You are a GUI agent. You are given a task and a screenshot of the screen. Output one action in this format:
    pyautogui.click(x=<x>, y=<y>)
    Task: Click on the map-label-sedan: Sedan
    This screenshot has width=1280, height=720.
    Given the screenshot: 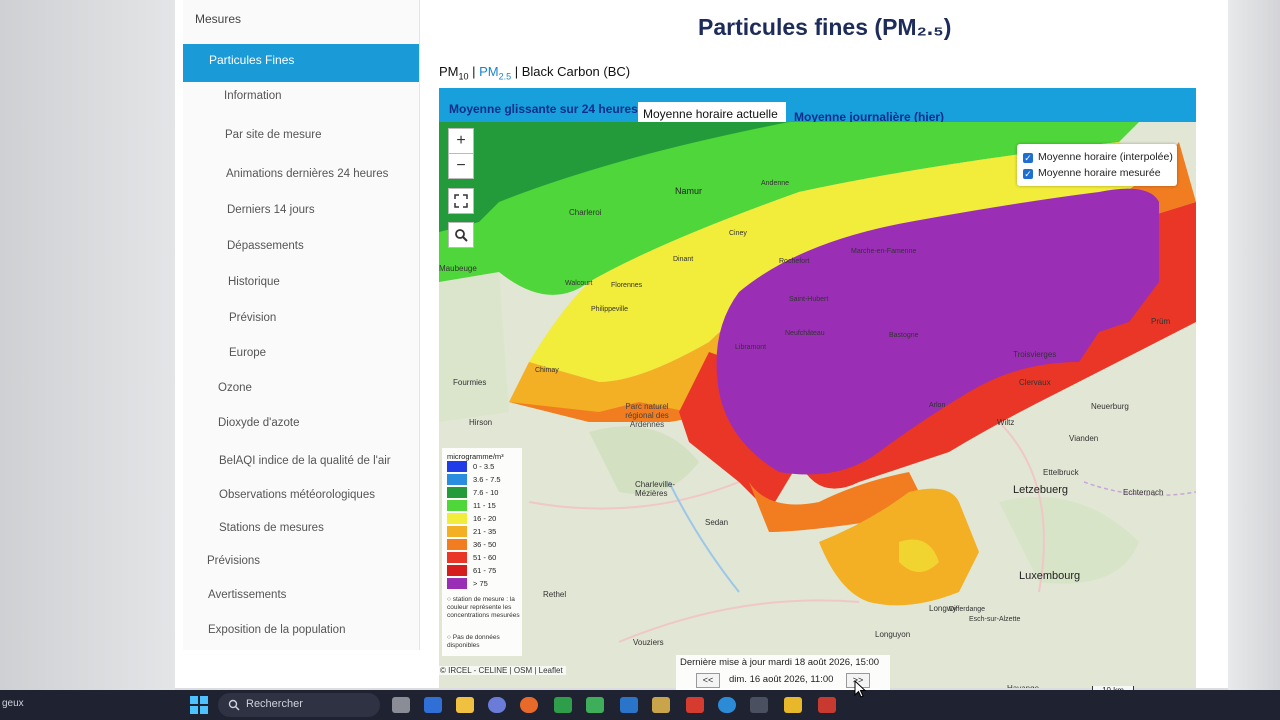 What is the action you would take?
    pyautogui.click(x=717, y=522)
    